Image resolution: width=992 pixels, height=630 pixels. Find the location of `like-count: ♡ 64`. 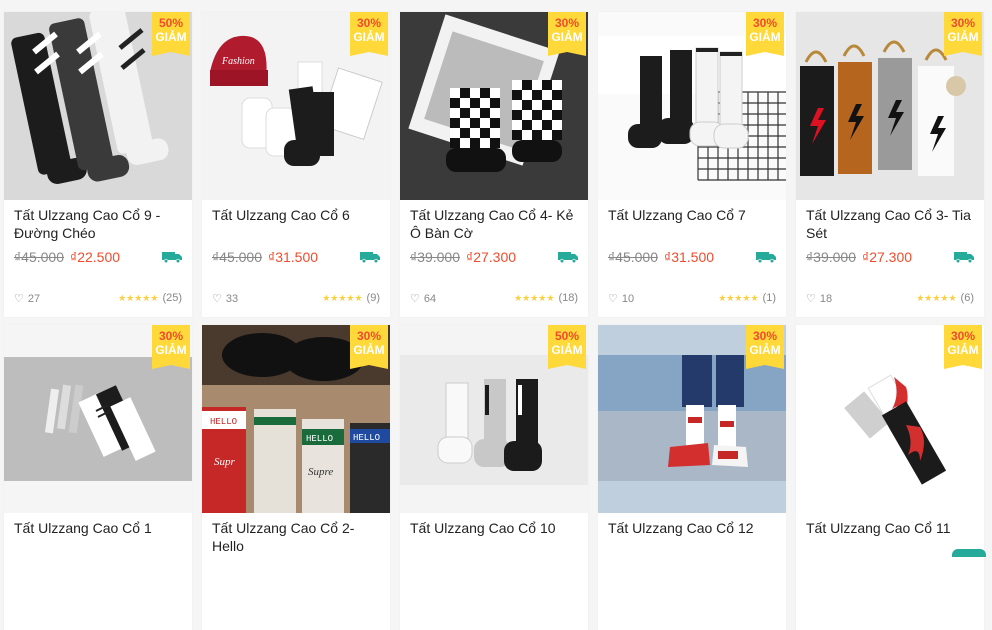

like-count: ♡ 64 is located at coordinates (423, 298).